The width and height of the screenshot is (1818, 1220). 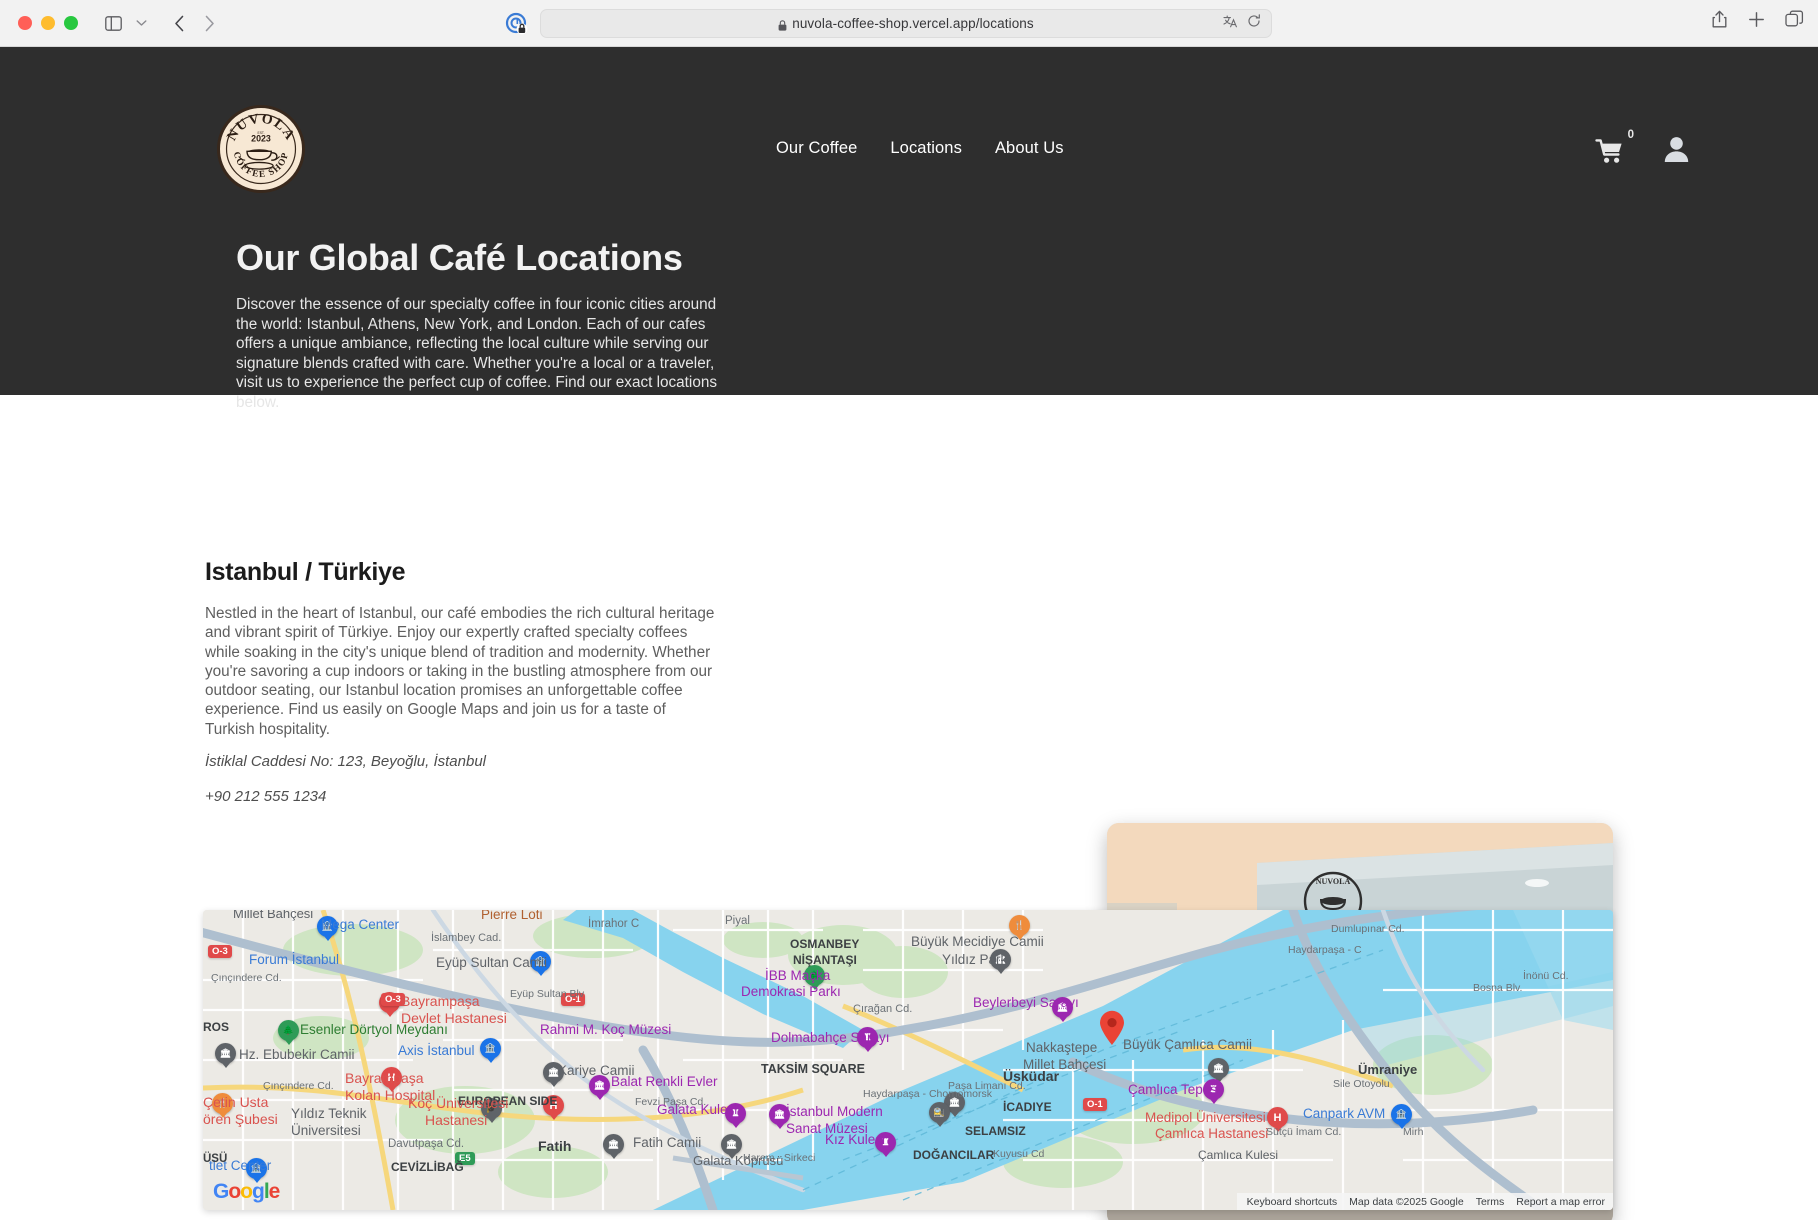 I want to click on page-title: Our Global Café Locations, so click(x=459, y=257).